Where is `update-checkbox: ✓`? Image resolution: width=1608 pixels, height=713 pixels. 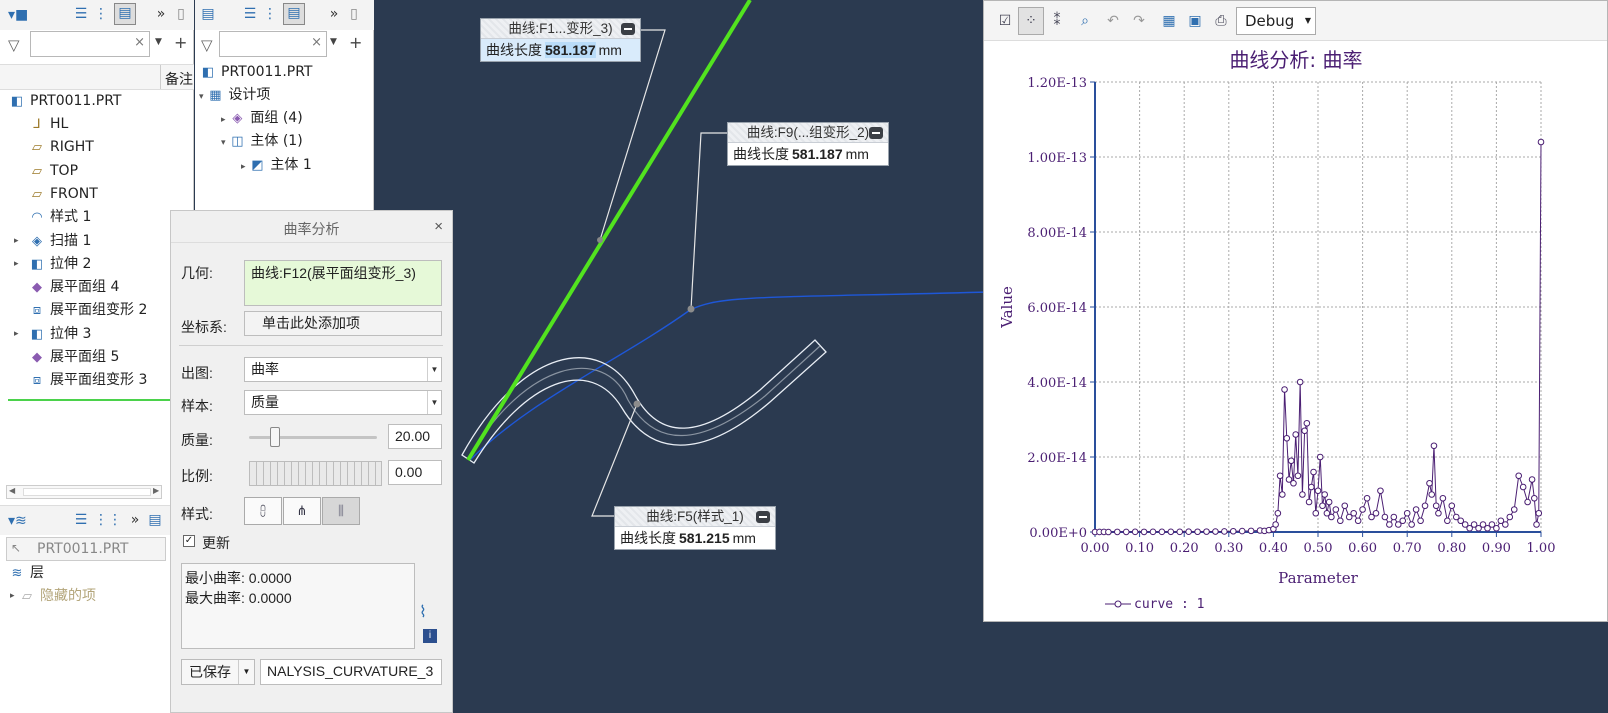
update-checkbox: ✓ is located at coordinates (189, 541).